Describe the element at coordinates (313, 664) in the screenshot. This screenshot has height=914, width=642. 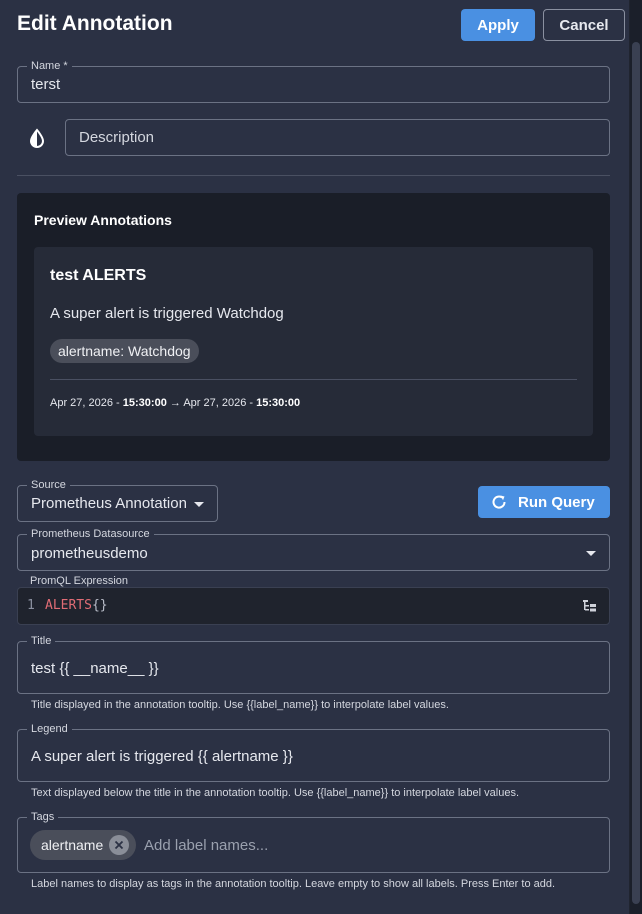
I see `title-field: Title test {{ __name__ }}` at that location.